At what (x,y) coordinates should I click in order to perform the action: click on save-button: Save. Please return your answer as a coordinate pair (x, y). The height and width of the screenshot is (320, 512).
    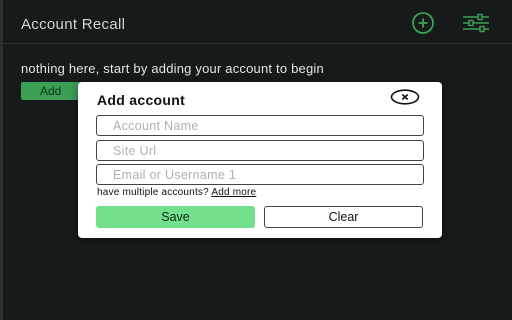
    Looking at the image, I should click on (175, 217).